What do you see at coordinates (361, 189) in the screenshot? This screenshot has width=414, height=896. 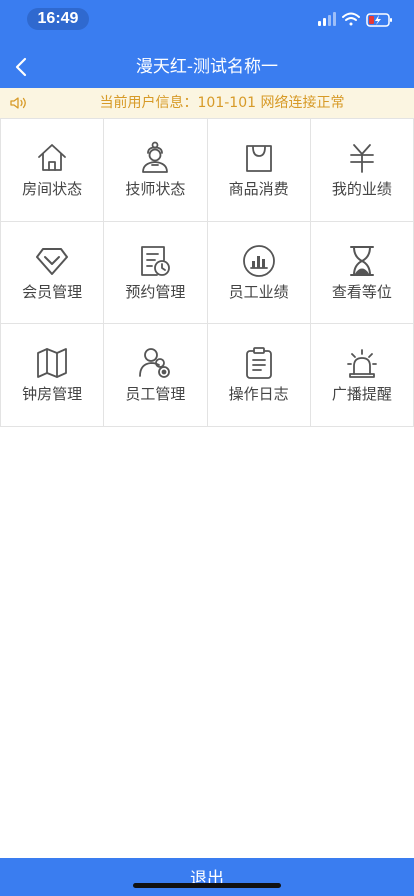 I see `menu-item-label: 我的业绩` at bounding box center [361, 189].